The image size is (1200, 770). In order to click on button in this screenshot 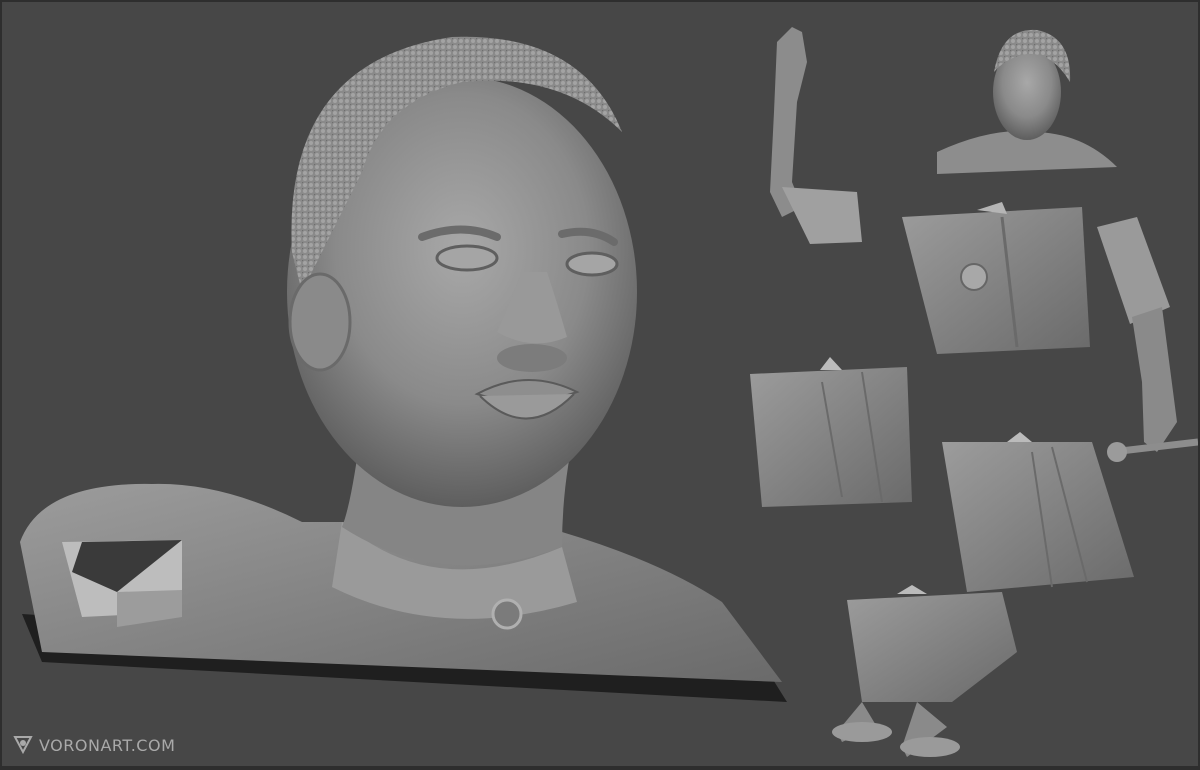, I will do `click(507, 614)`.